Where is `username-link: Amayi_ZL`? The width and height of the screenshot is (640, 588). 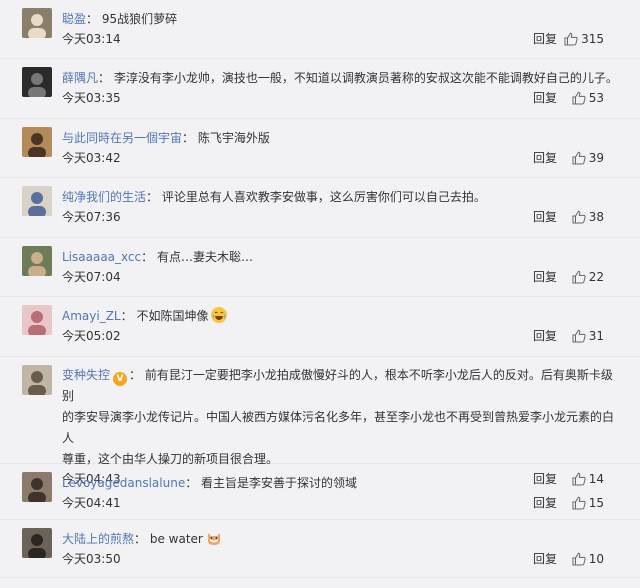 username-link: Amayi_ZL is located at coordinates (91, 316).